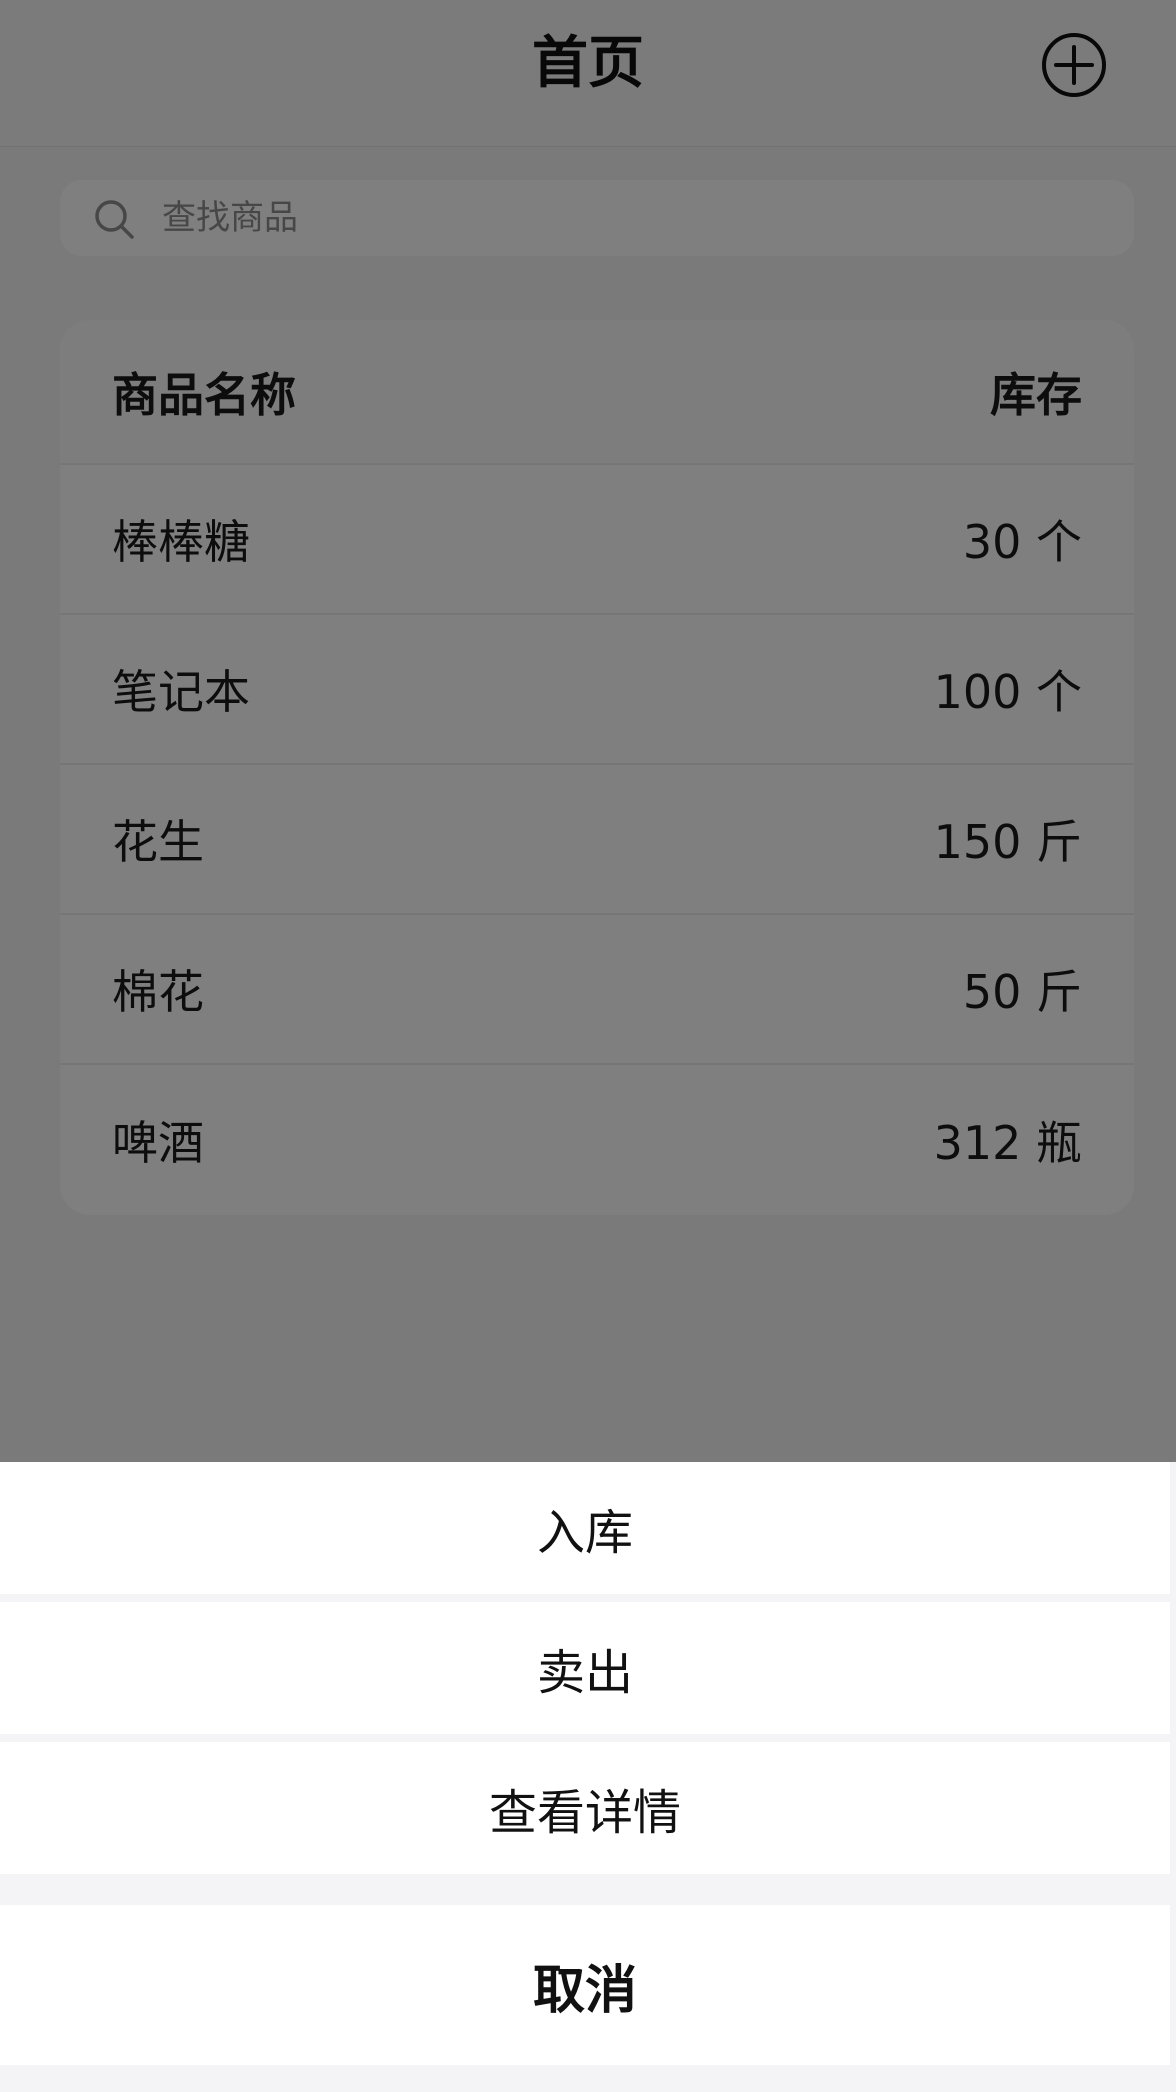 This screenshot has width=1176, height=2092. What do you see at coordinates (585, 1528) in the screenshot?
I see `stock-in-button: 入库` at bounding box center [585, 1528].